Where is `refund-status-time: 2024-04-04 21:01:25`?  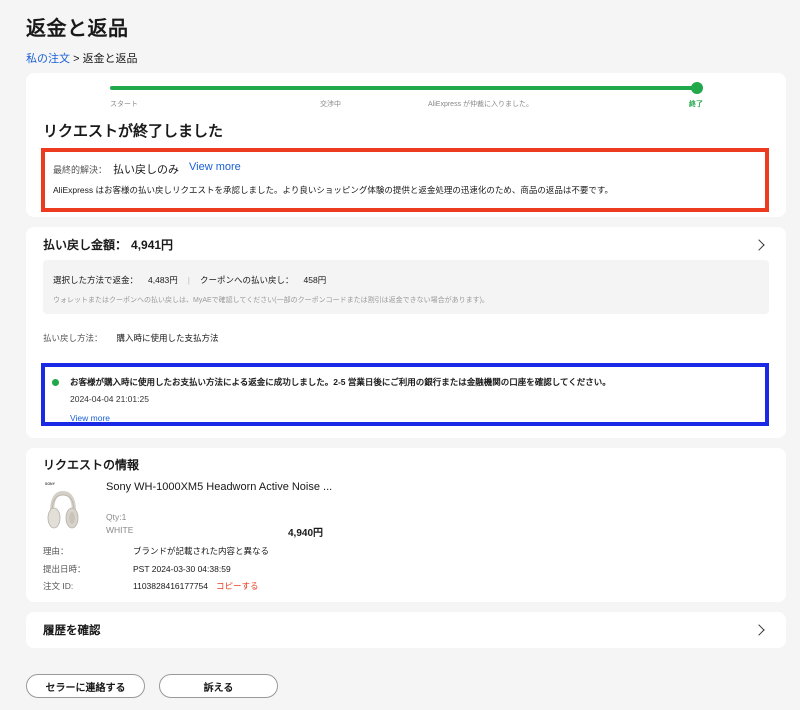 refund-status-time: 2024-04-04 21:01:25 is located at coordinates (109, 399).